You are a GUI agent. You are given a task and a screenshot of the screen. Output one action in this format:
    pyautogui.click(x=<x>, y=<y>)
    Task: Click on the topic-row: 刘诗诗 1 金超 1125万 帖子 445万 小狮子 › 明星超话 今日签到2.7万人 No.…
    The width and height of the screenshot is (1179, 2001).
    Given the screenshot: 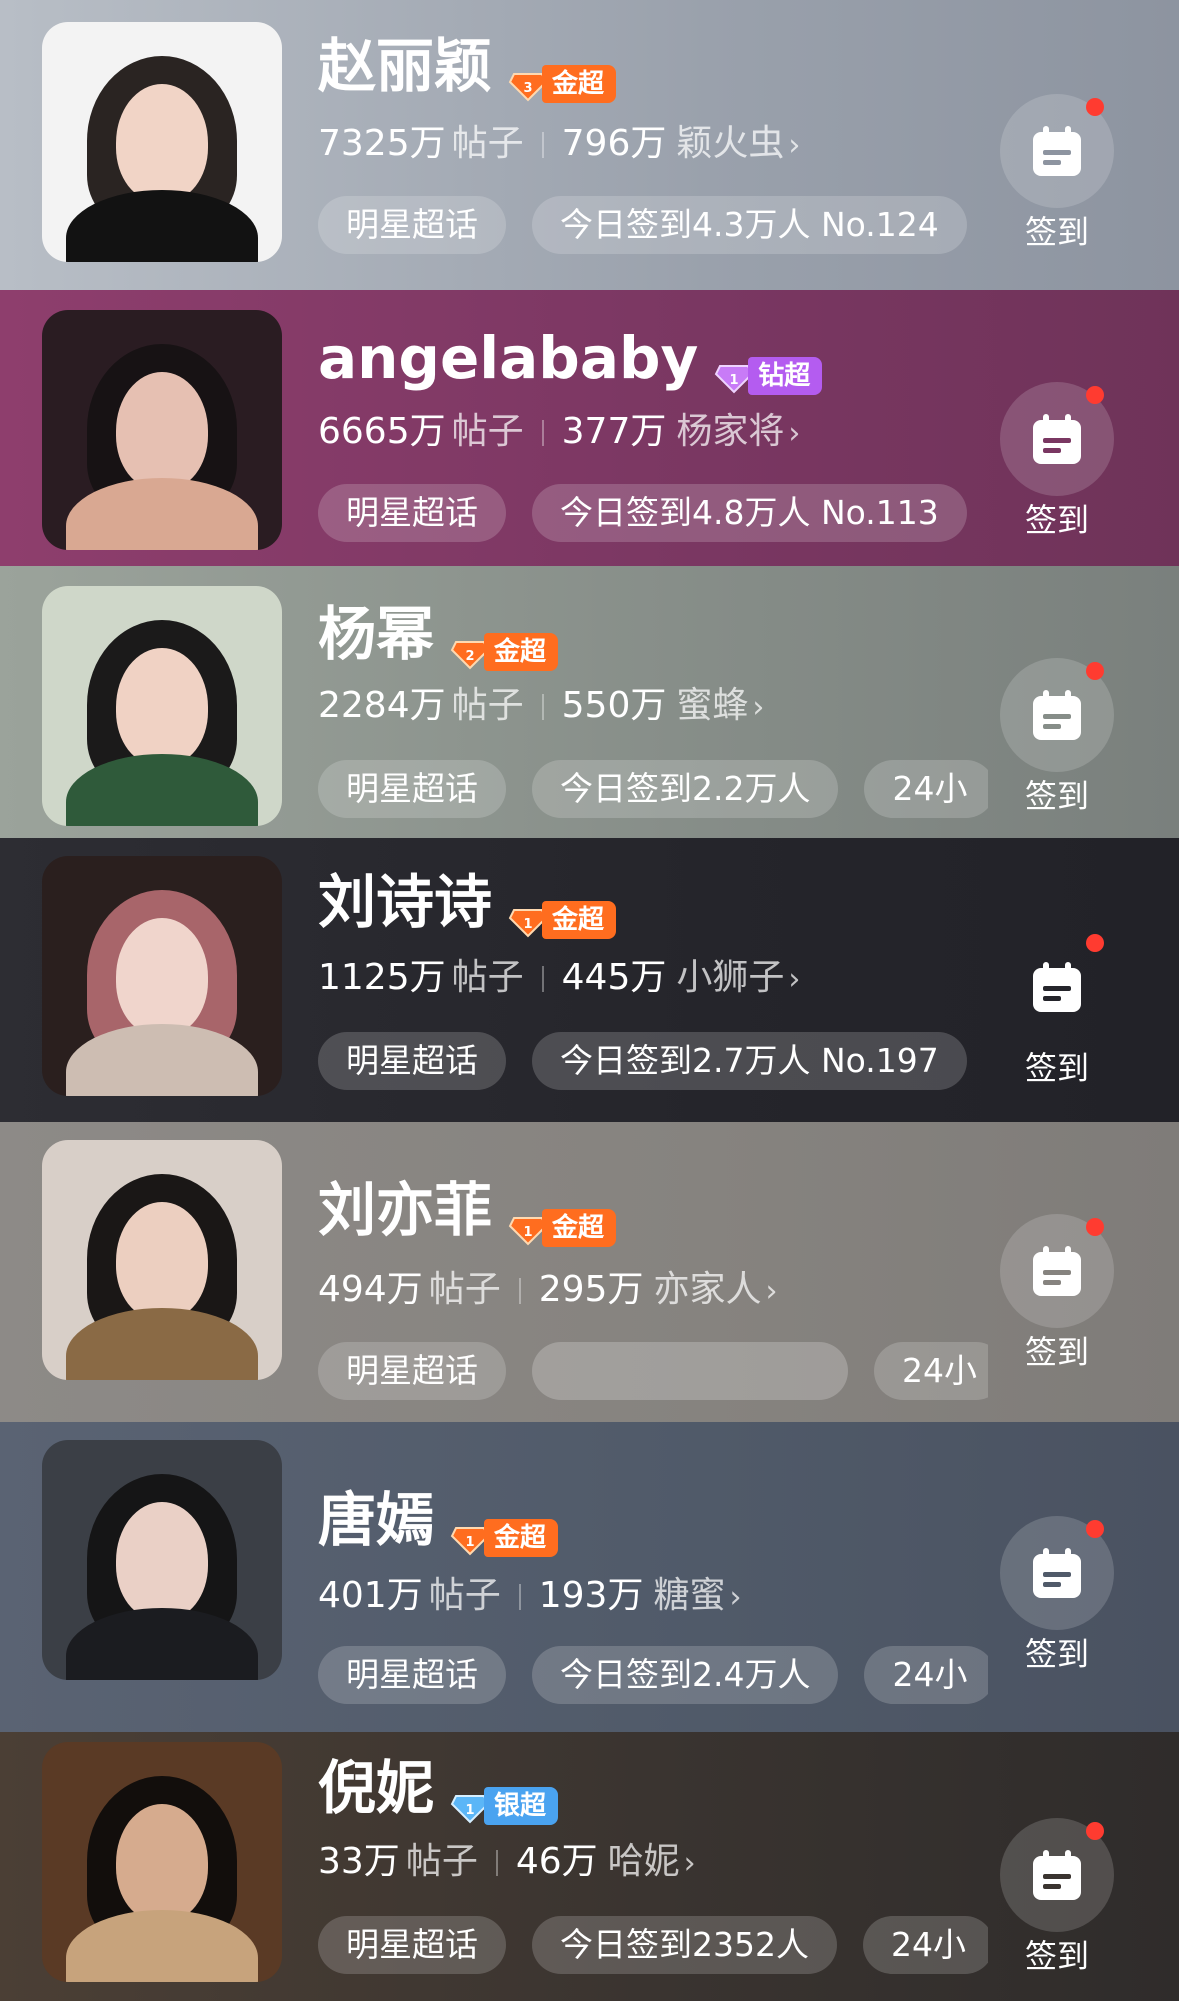 What is the action you would take?
    pyautogui.click(x=589, y=980)
    